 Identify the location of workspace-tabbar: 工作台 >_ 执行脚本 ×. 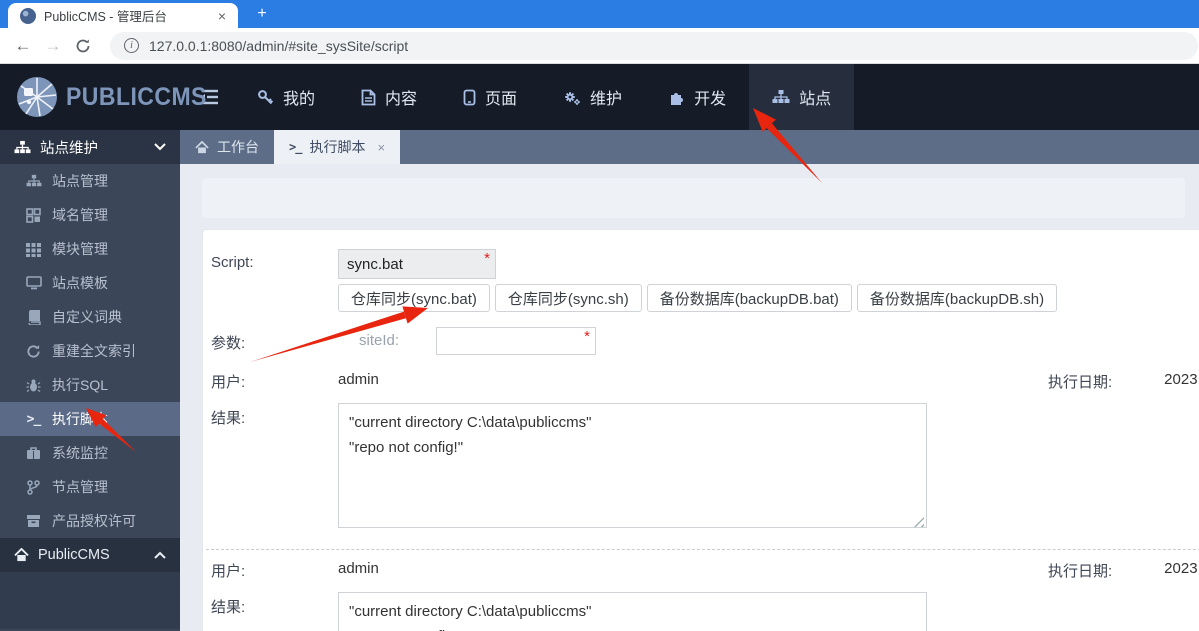
(689, 147).